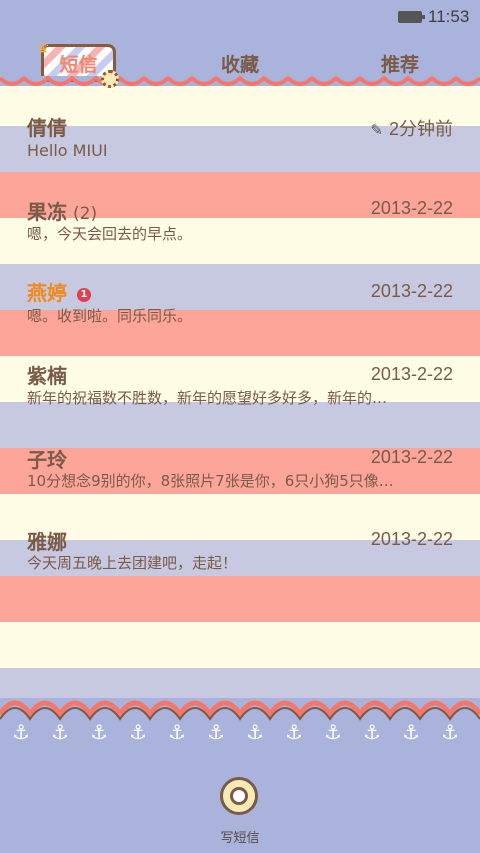 Image resolution: width=480 pixels, height=853 pixels. I want to click on scallop-border-bottom, so click(240, 711).